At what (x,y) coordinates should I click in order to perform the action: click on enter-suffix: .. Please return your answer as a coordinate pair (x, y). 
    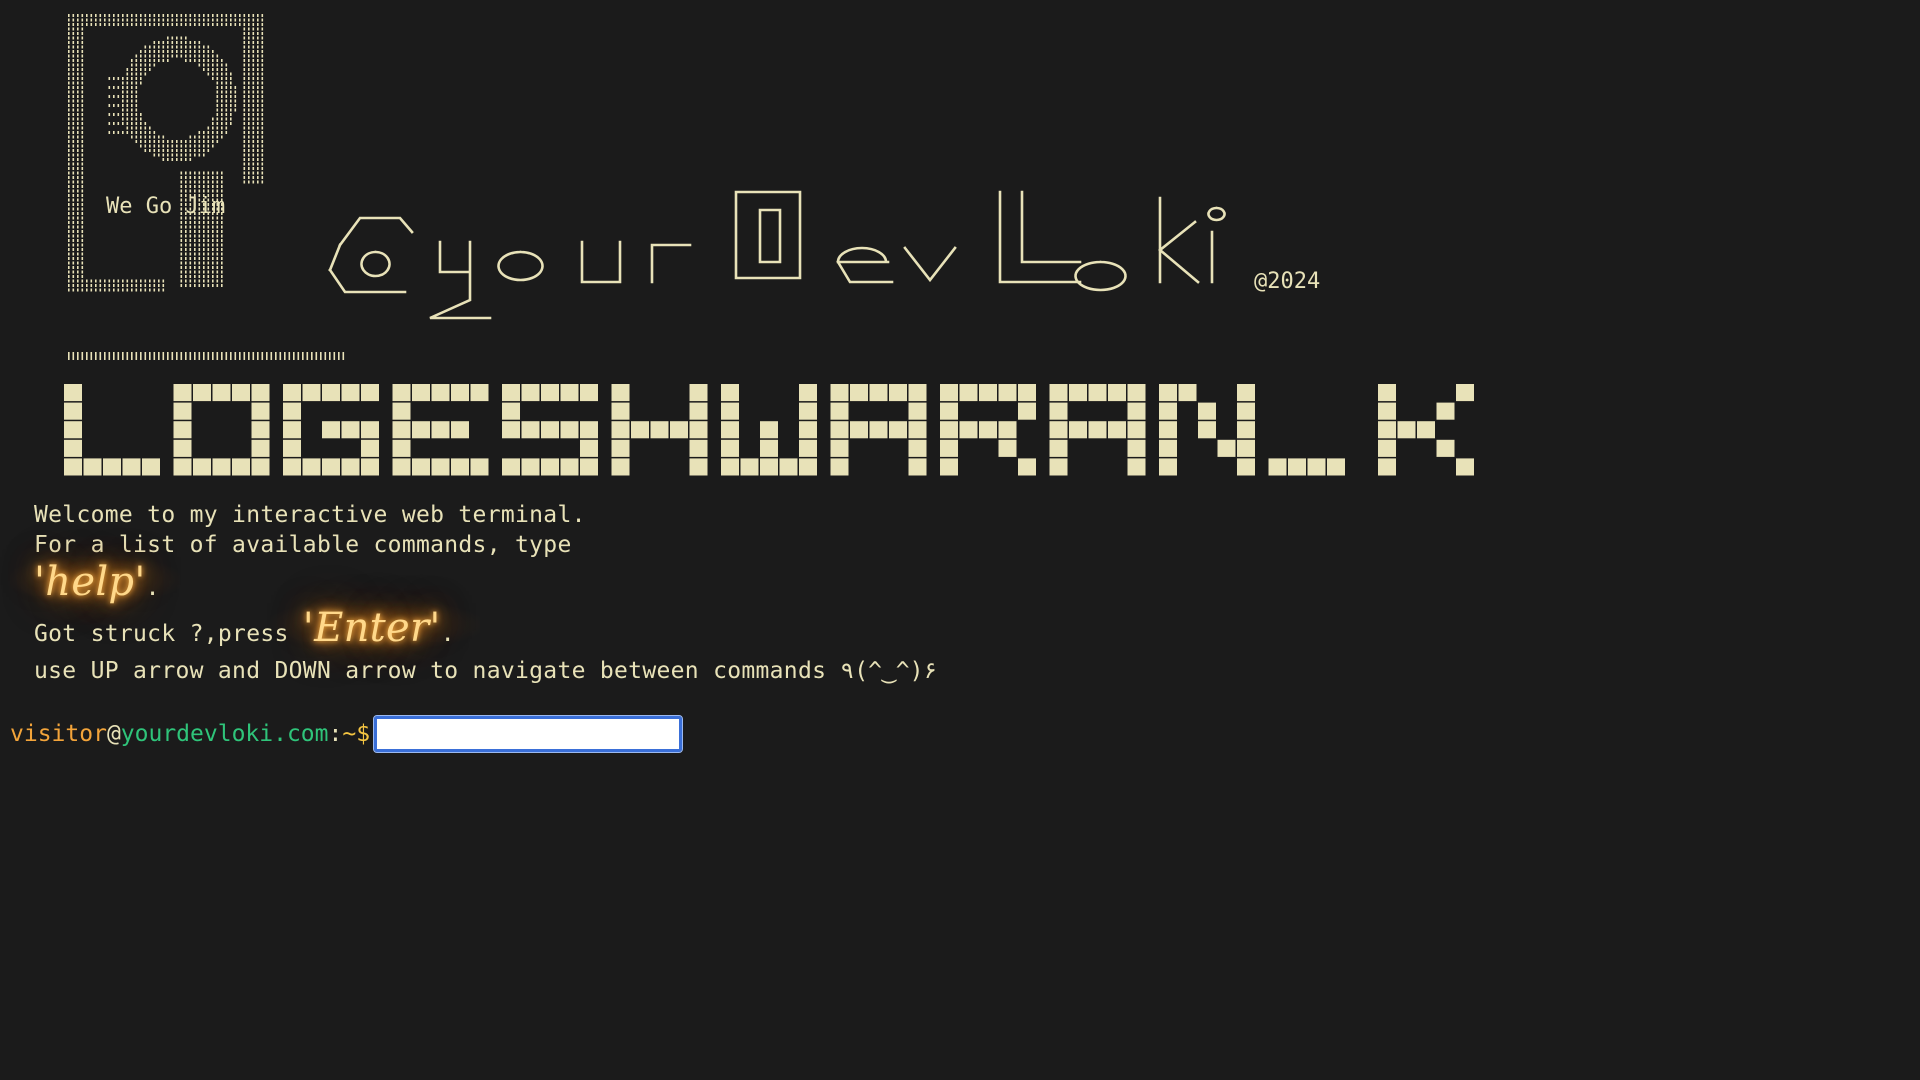
    Looking at the image, I should click on (447, 634).